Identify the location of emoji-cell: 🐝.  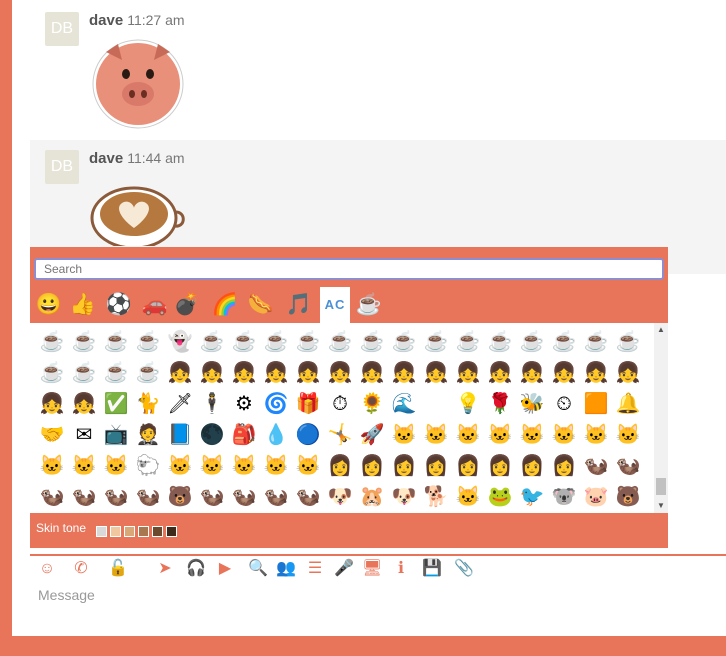
(532, 404).